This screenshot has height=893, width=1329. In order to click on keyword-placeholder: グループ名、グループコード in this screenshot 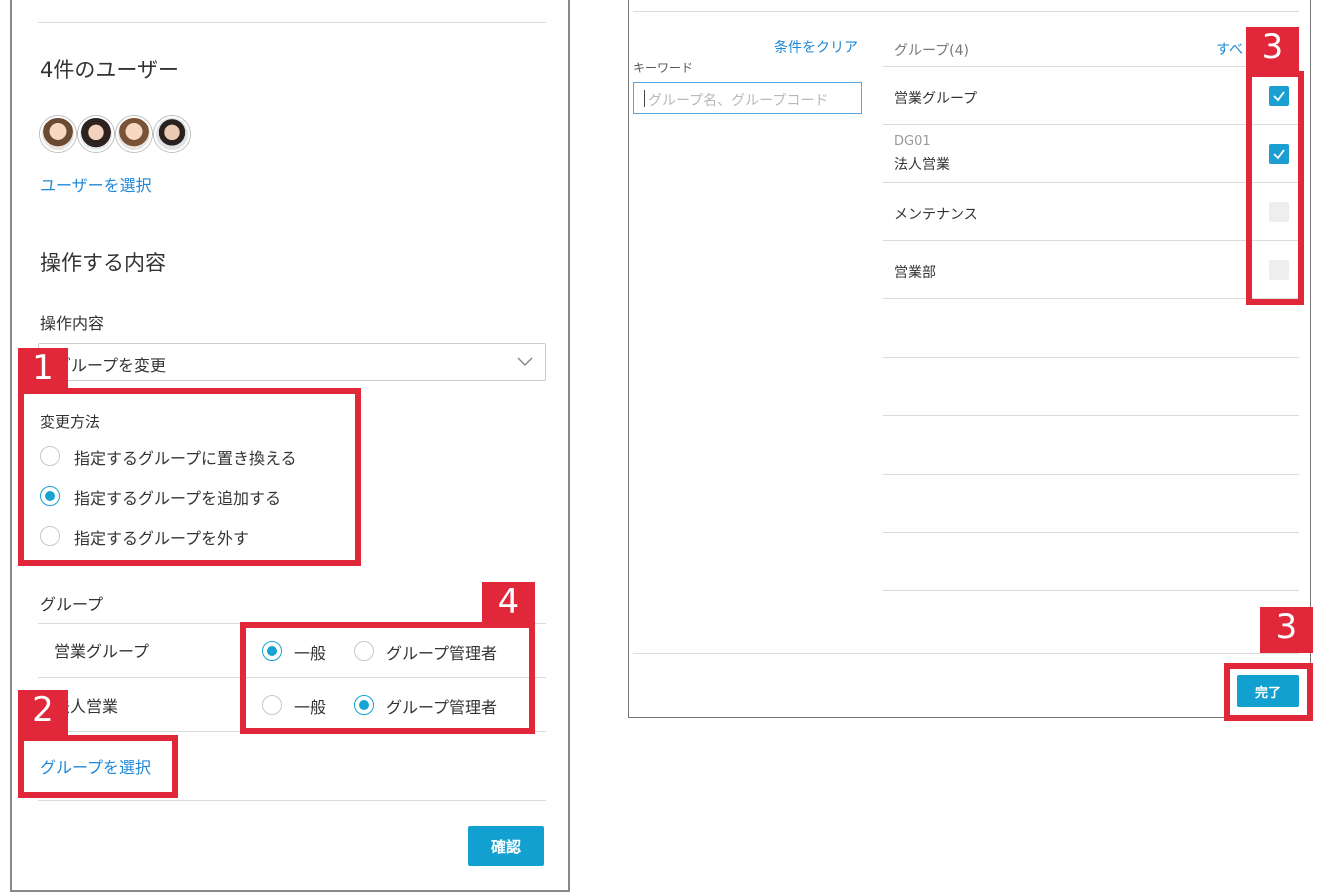, I will do `click(738, 101)`.